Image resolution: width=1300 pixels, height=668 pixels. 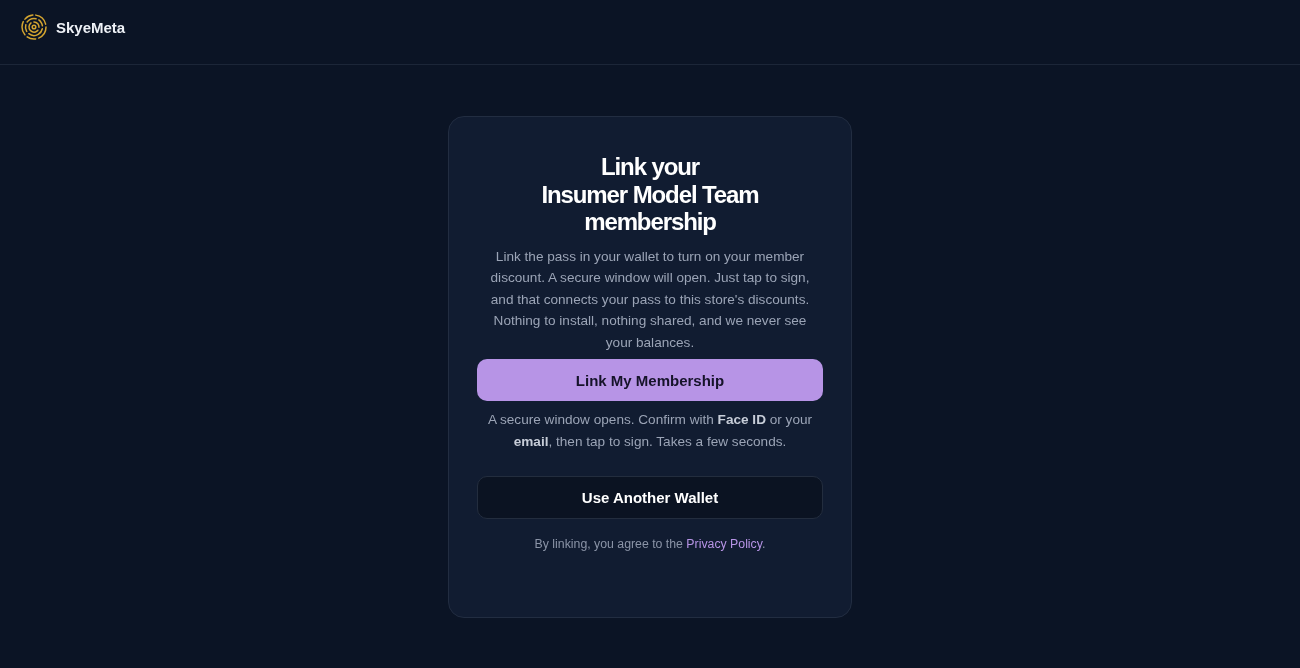 I want to click on card-title: Link your Insumer Model Team membership, so click(x=650, y=194).